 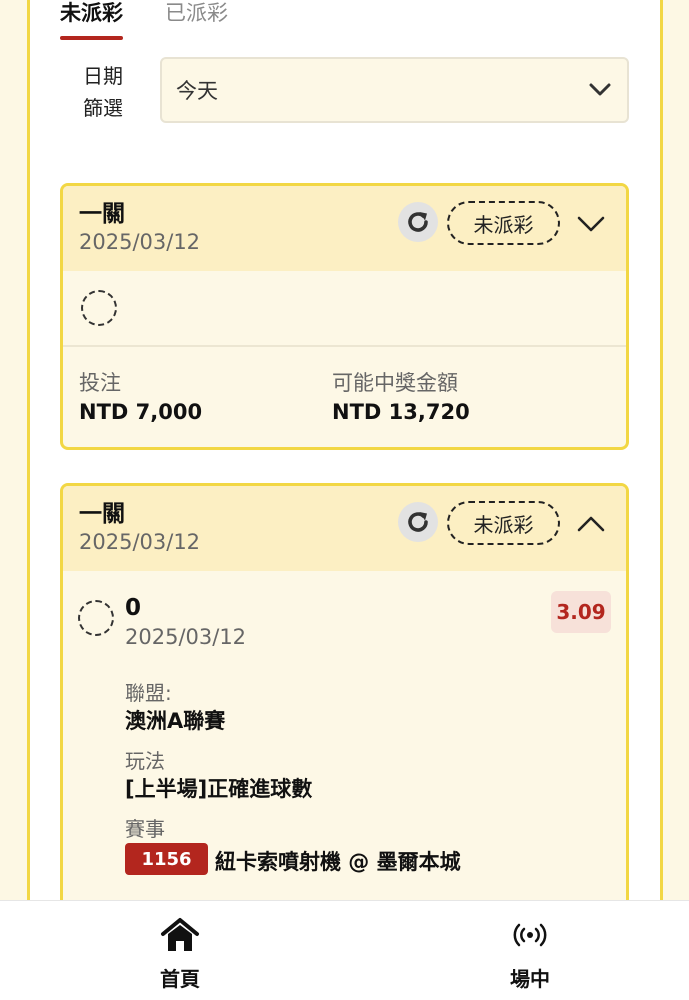 I want to click on chevron-up-icon, so click(x=591, y=524).